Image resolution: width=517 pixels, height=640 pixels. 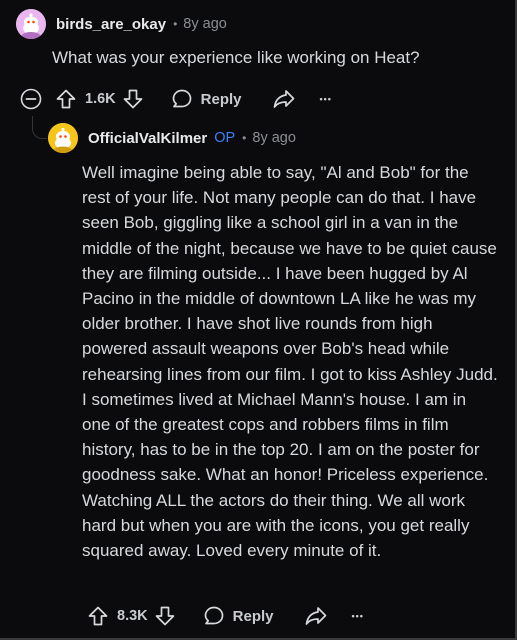 I want to click on op-badge: OP, so click(x=225, y=138).